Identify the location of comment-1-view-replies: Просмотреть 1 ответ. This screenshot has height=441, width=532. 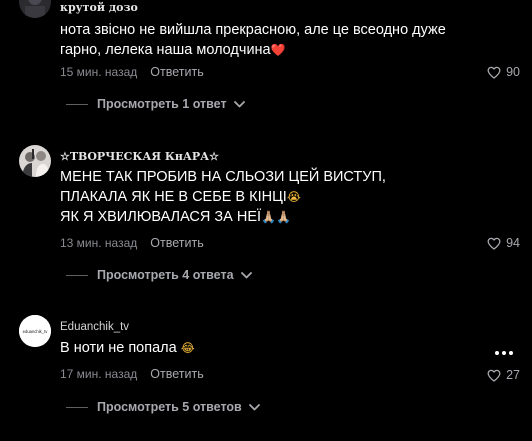
(155, 104).